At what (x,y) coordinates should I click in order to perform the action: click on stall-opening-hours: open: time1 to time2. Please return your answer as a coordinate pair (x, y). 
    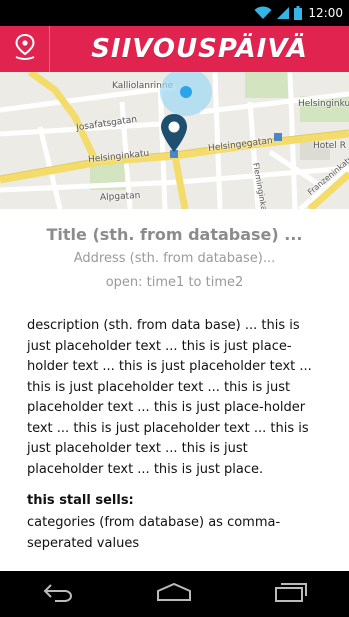
    Looking at the image, I should click on (174, 282).